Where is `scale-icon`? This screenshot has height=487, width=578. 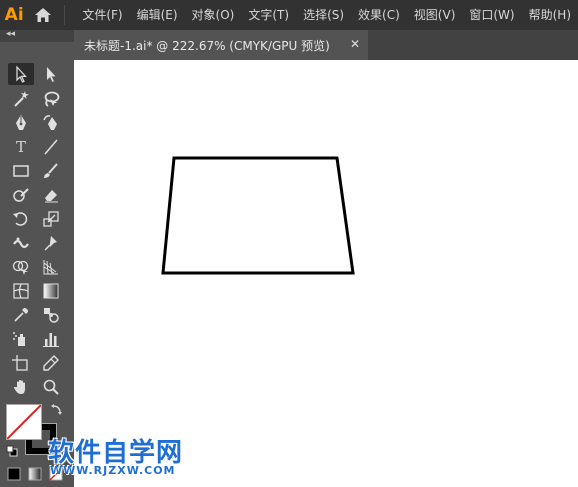
scale-icon is located at coordinates (51, 219).